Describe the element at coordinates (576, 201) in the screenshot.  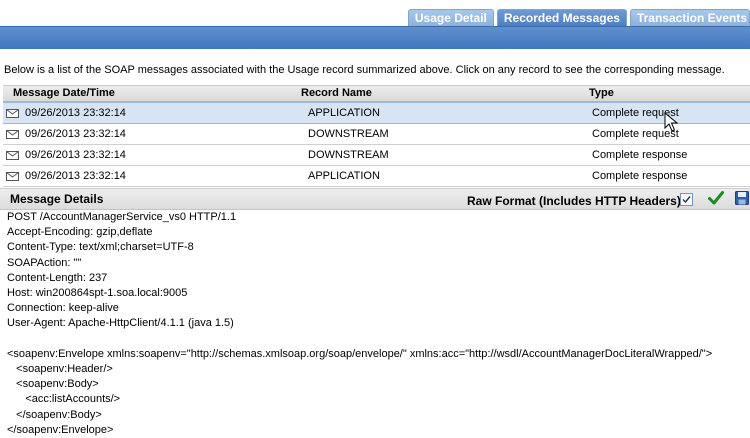
I see `raw-format-label: Raw Format (Includes HTTP Headers):` at that location.